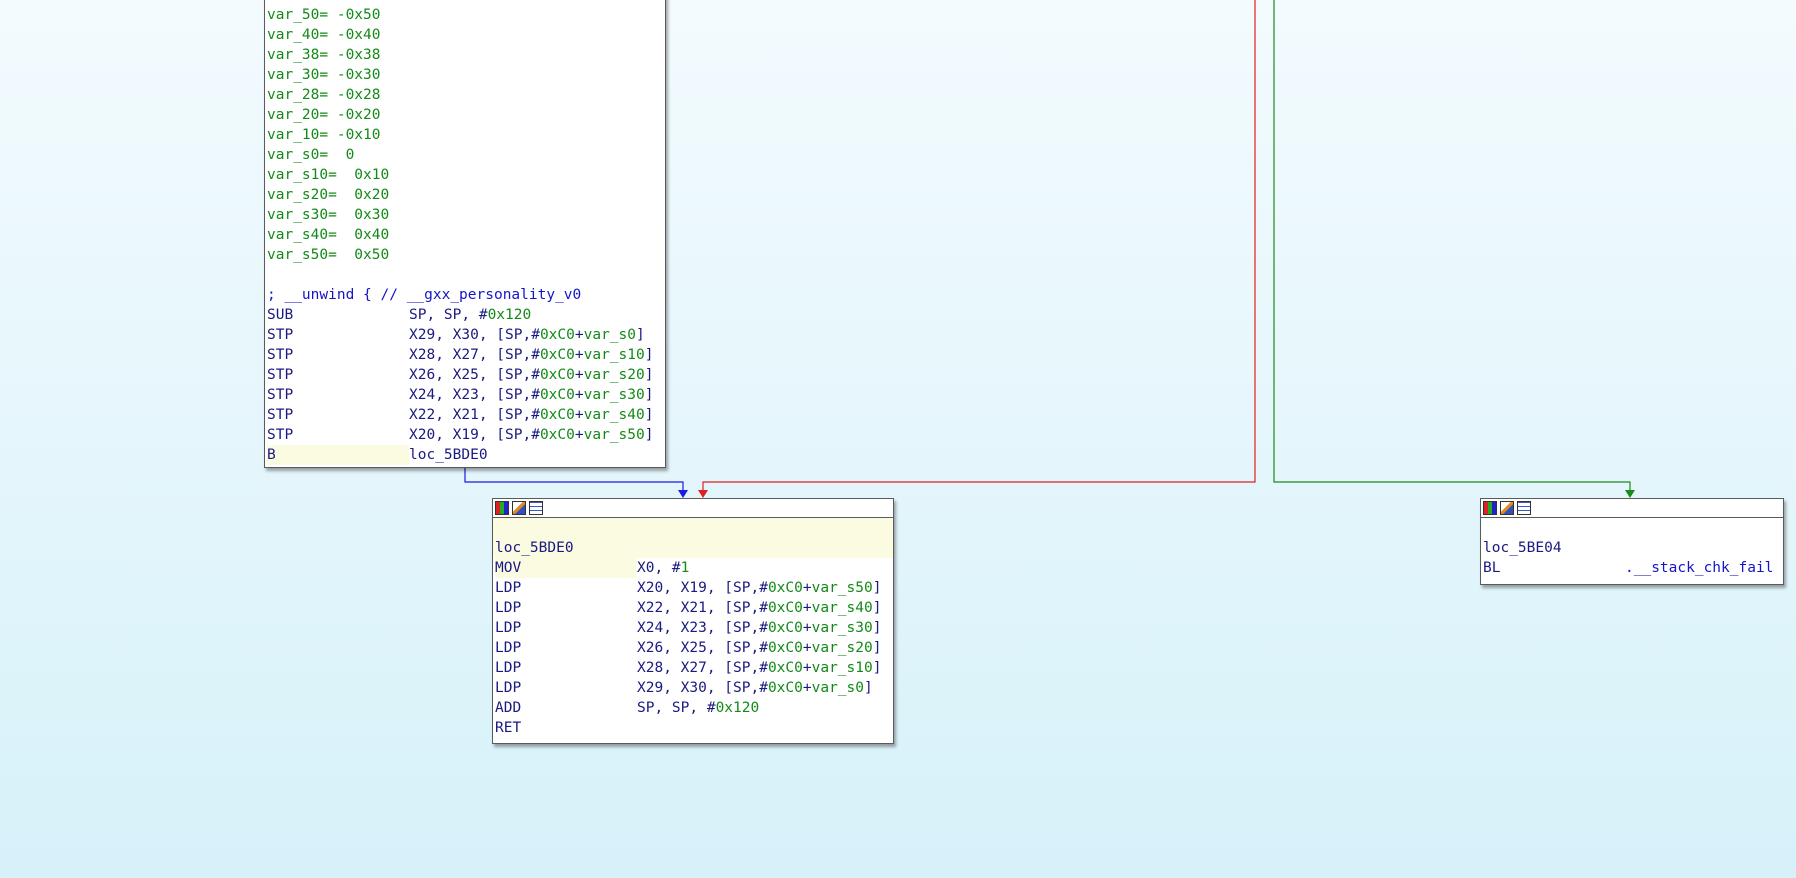 The height and width of the screenshot is (878, 1796). Describe the element at coordinates (302, 195) in the screenshot. I see `variable-name: var_s20=` at that location.